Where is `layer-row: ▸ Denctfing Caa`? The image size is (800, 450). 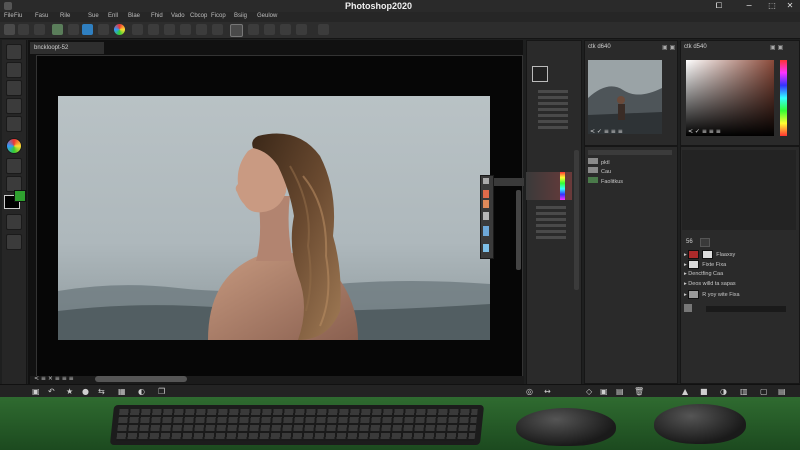 layer-row: ▸ Denctfing Caa is located at coordinates (739, 274).